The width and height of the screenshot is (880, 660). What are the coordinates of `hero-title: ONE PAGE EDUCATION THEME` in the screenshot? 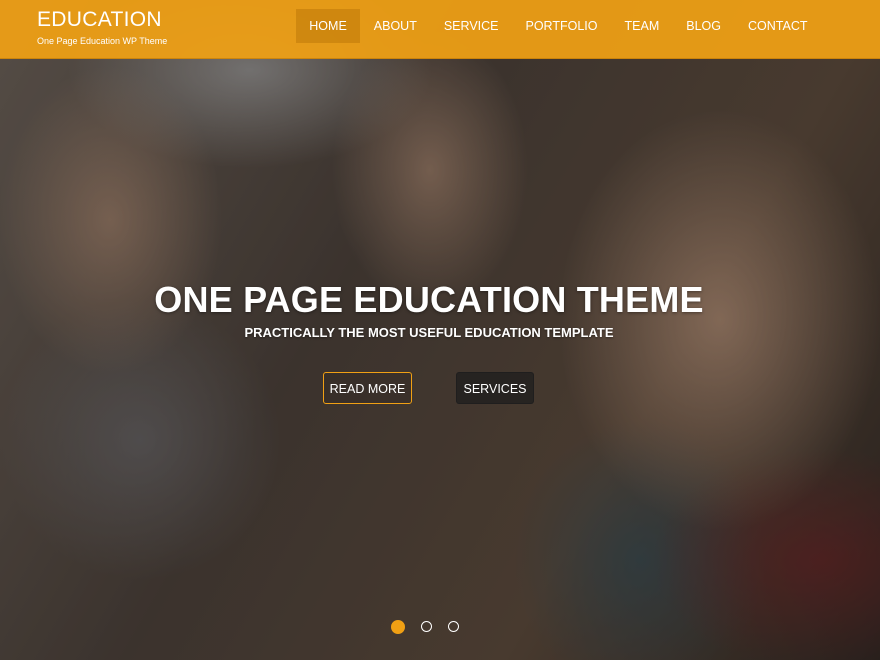 It's located at (429, 300).